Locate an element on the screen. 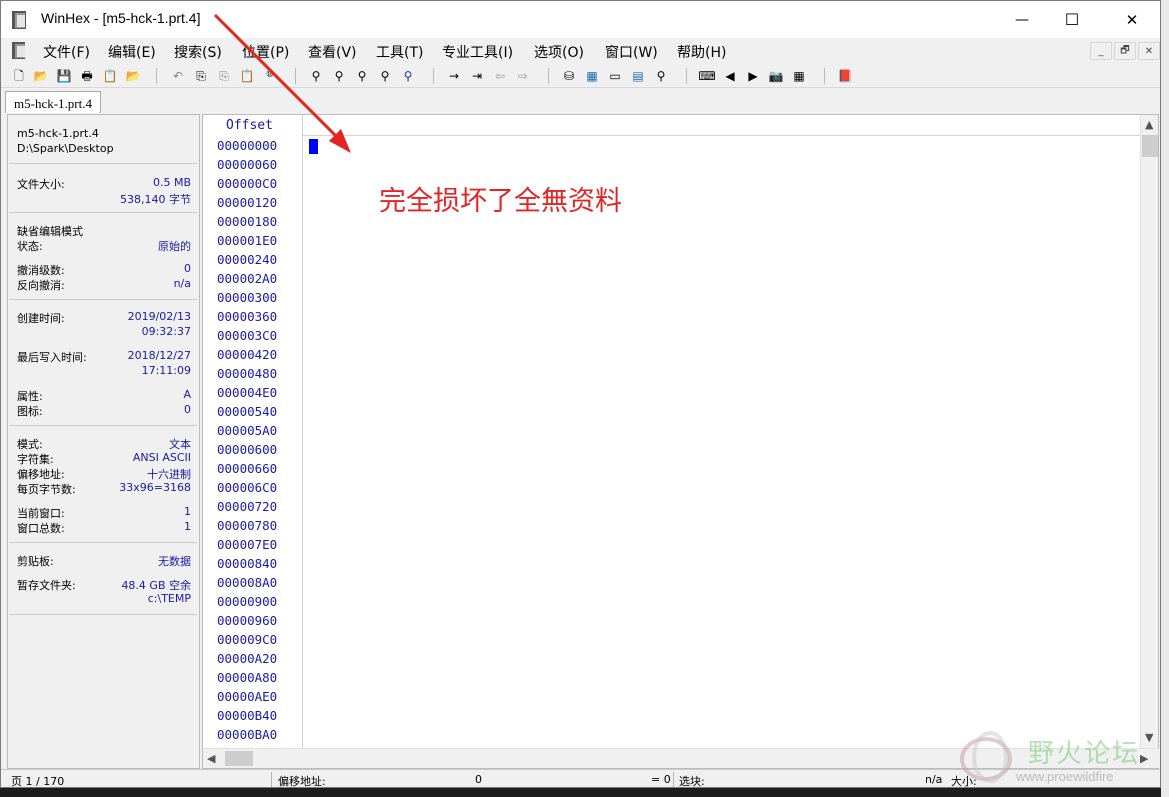 The height and width of the screenshot is (797, 1169). last-write-date: 2018/12/27 is located at coordinates (159, 355).